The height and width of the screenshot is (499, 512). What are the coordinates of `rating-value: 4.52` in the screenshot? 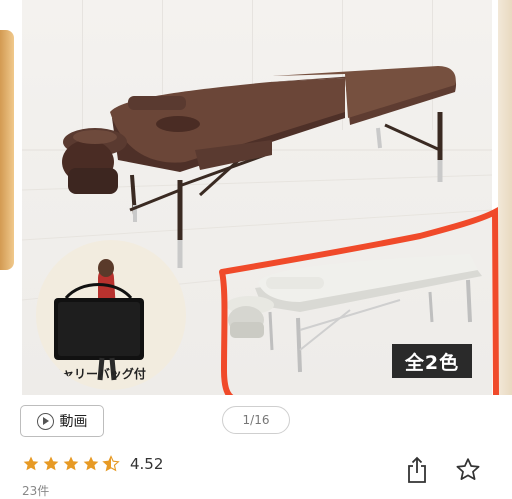 It's located at (147, 464).